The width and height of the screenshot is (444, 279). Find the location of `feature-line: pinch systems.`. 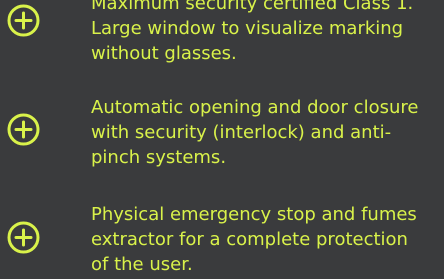

feature-line: pinch systems. is located at coordinates (159, 157).